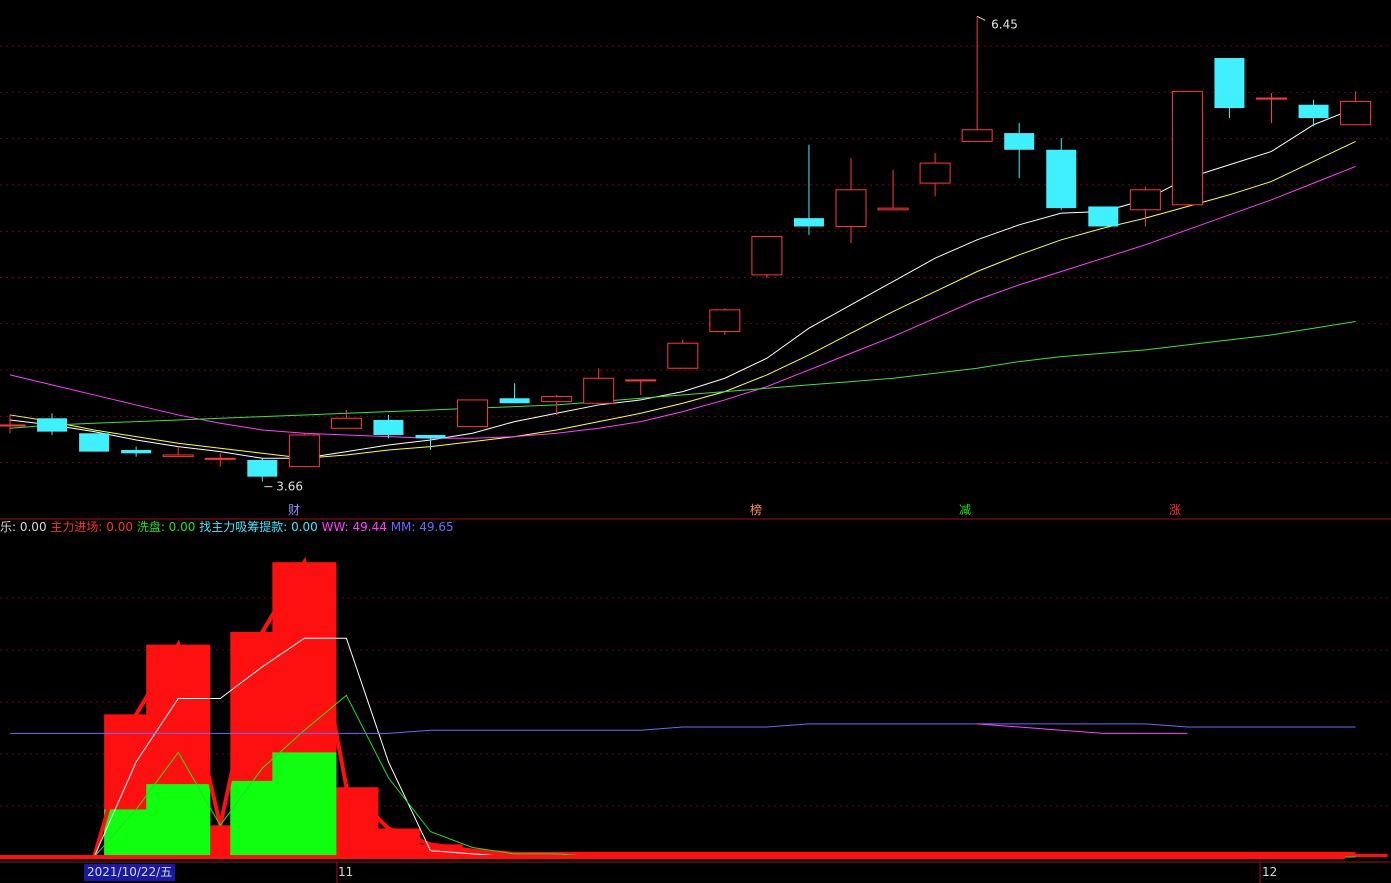 This screenshot has height=883, width=1391. Describe the element at coordinates (1270, 872) in the screenshot. I see `x-tick-label-12: 12` at that location.